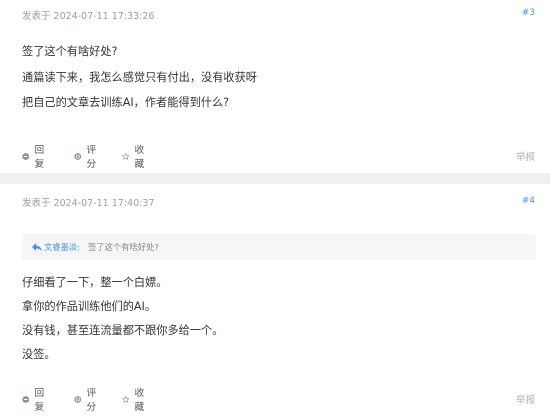 Image resolution: width=550 pixels, height=417 pixels. Describe the element at coordinates (37, 247) in the screenshot. I see `reply-arrow-icon` at that location.